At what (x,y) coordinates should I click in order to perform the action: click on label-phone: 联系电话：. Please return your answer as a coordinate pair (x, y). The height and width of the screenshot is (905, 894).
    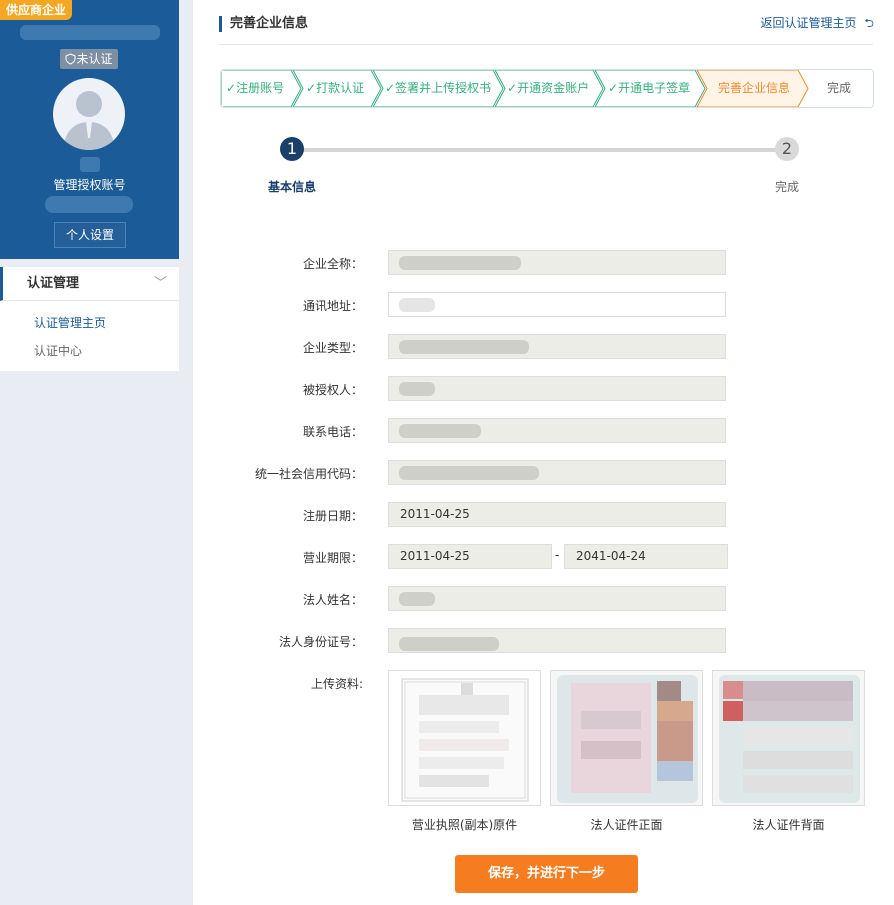
    Looking at the image, I should click on (332, 432).